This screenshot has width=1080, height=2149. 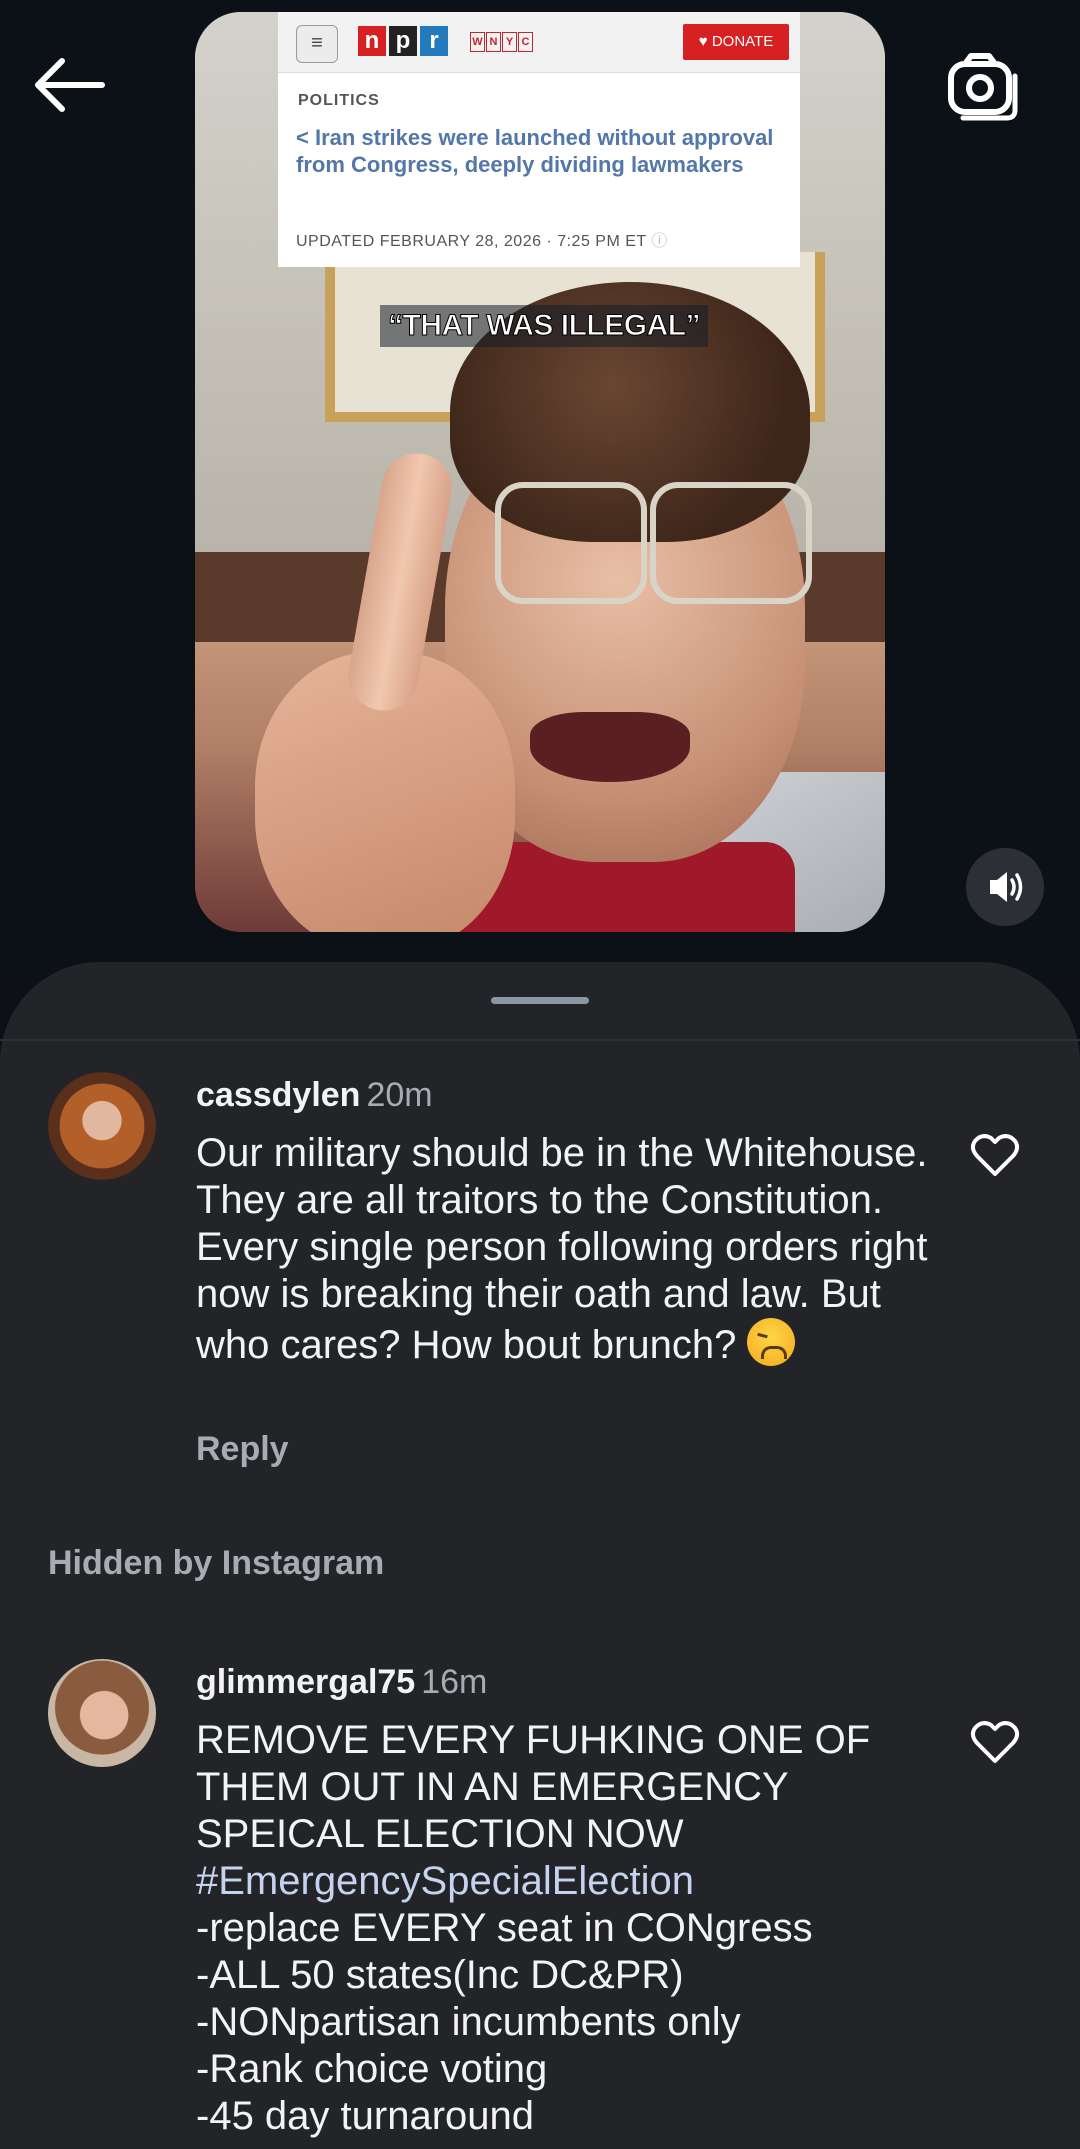 What do you see at coordinates (339, 100) in the screenshot?
I see `article-category: POLITICS` at bounding box center [339, 100].